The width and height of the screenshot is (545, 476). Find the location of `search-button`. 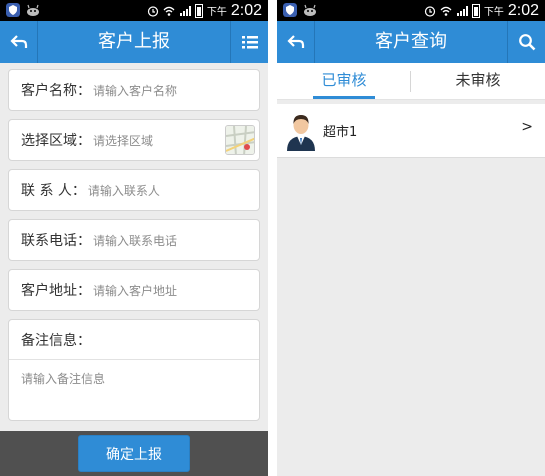

search-button is located at coordinates (526, 42).